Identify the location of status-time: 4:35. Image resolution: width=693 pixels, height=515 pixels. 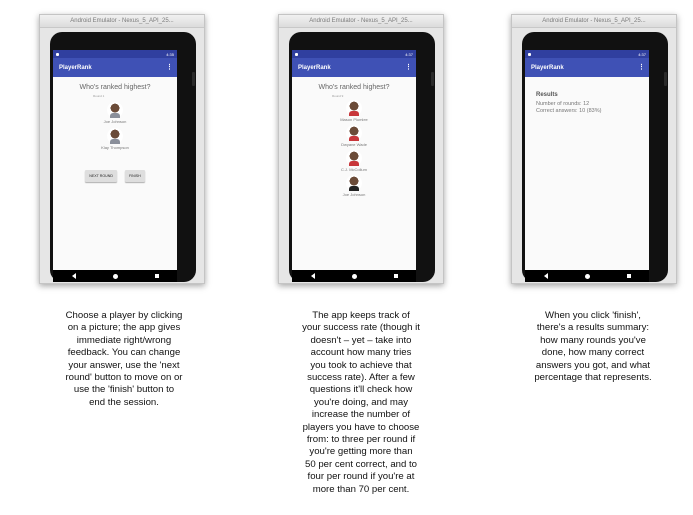
(170, 54).